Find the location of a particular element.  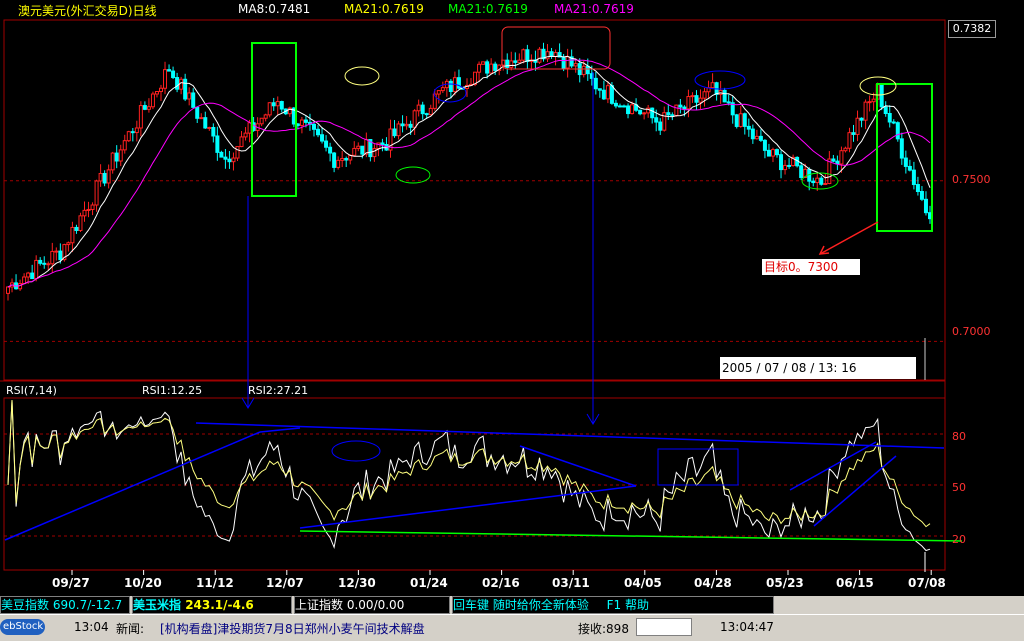

index2-segment: 美玉米指 243.1/-4.6 is located at coordinates (212, 605).